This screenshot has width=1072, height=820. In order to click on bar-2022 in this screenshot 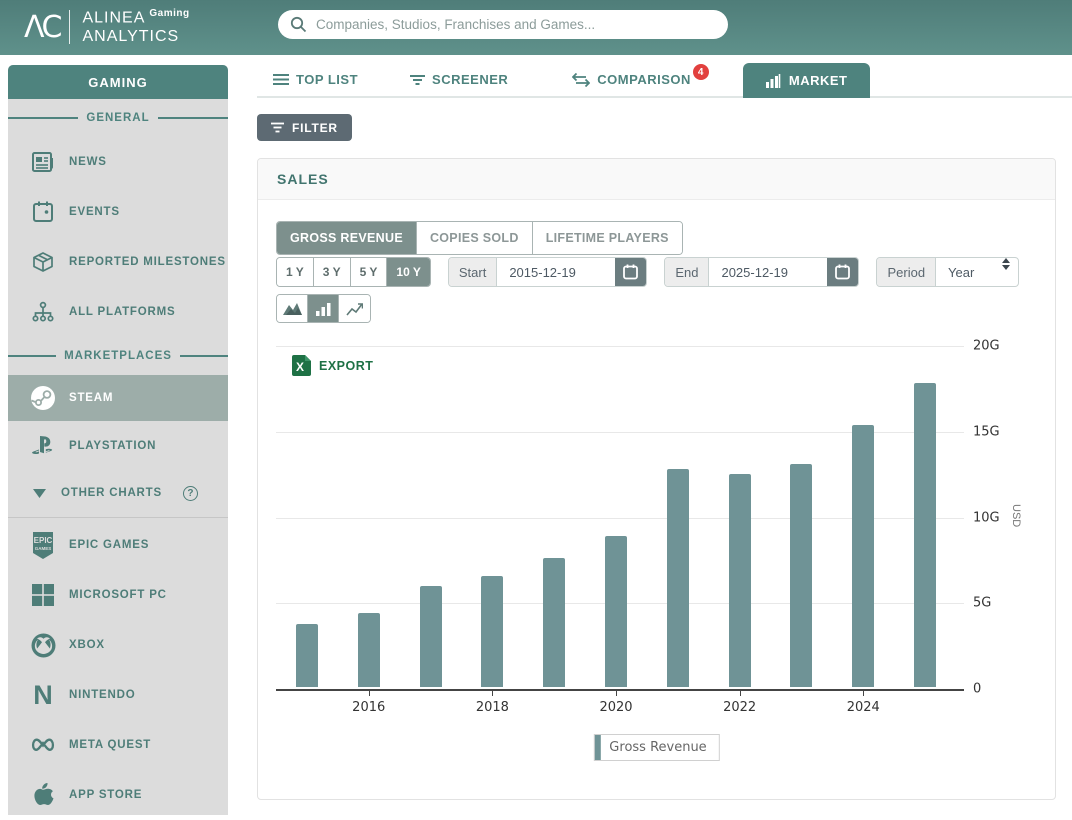, I will do `click(739, 580)`.